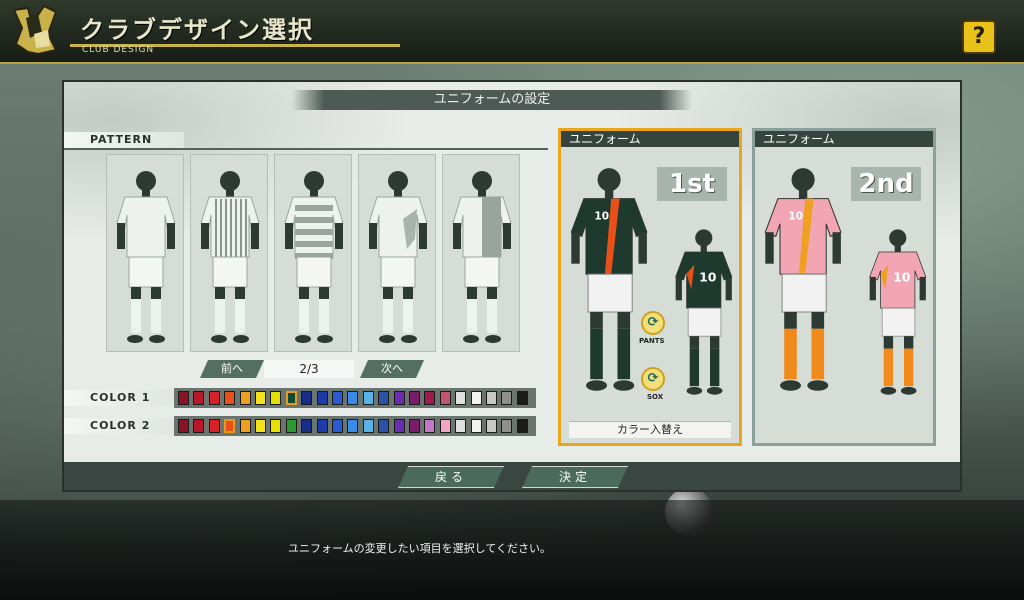 The width and height of the screenshot is (1024, 600). I want to click on back-button: 戻る, so click(451, 477).